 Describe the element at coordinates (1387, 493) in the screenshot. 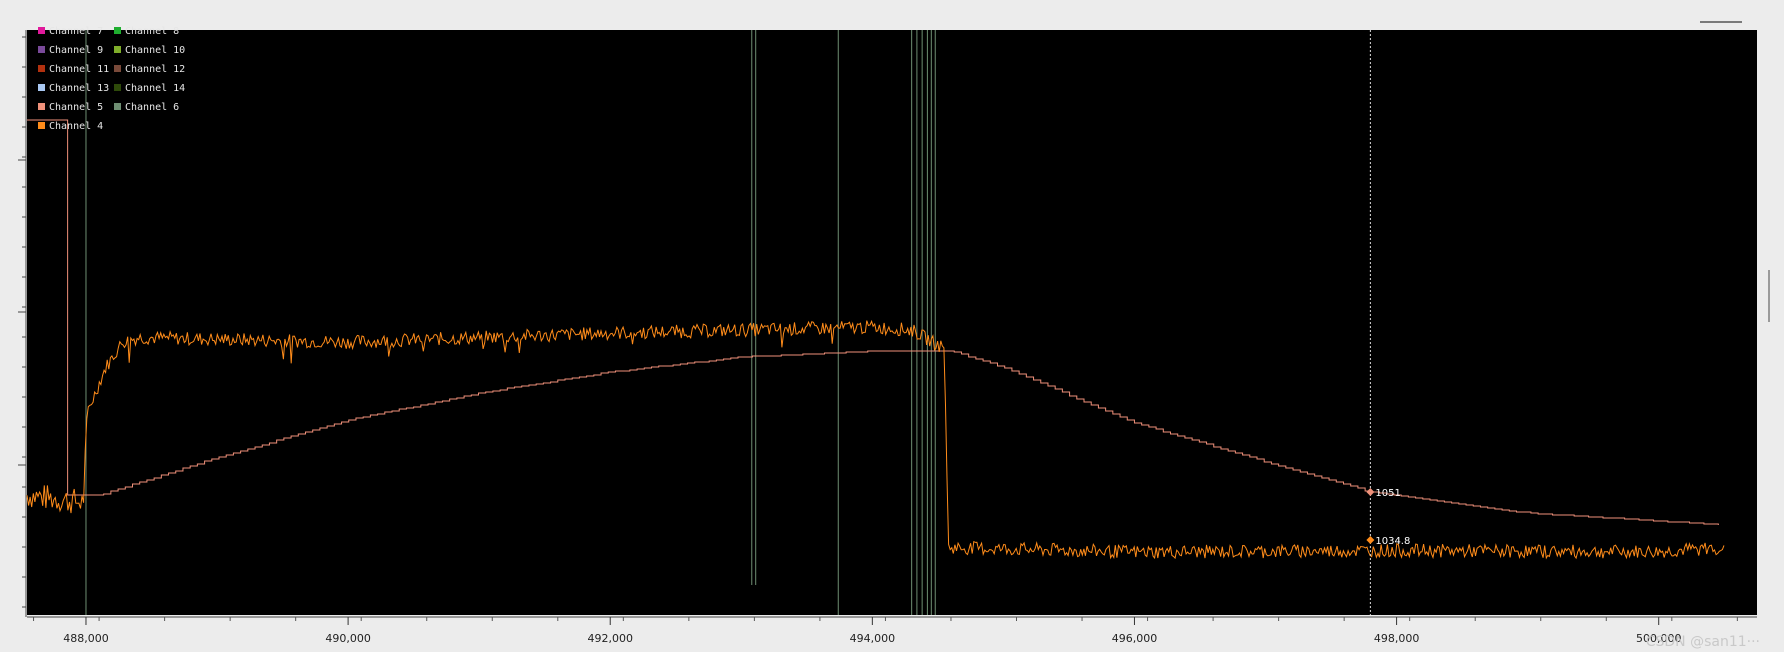

I see `cursor-value-label: 1051` at that location.